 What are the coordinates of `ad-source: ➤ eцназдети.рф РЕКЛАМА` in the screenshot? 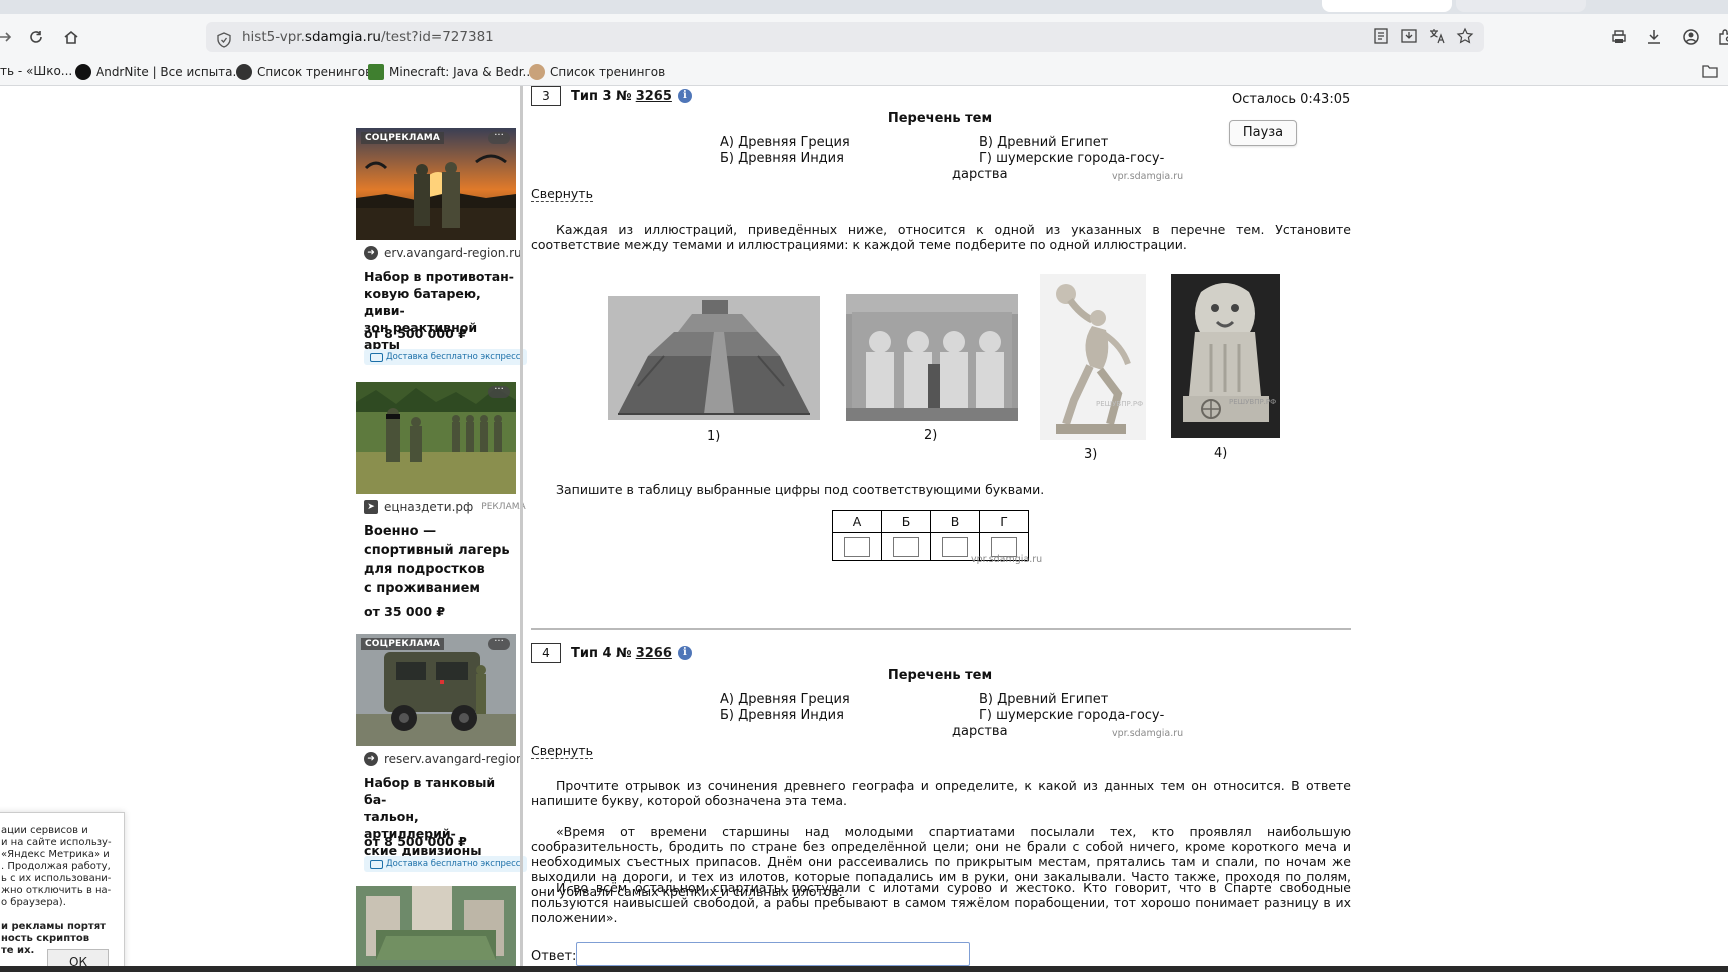 It's located at (445, 507).